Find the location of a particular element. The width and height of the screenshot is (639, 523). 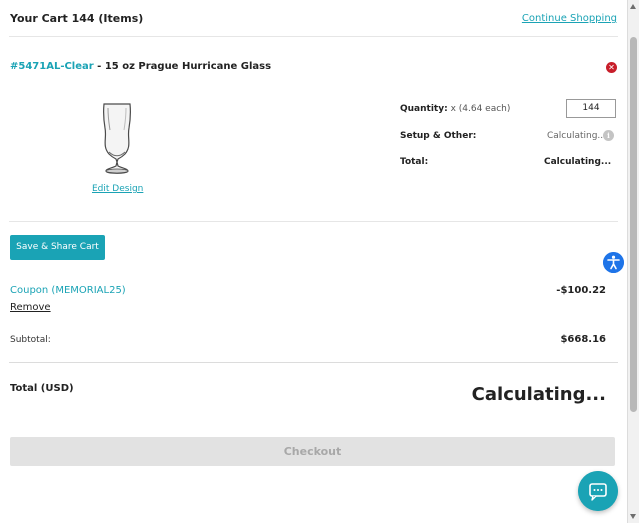

page-scrollbar is located at coordinates (633, 261).